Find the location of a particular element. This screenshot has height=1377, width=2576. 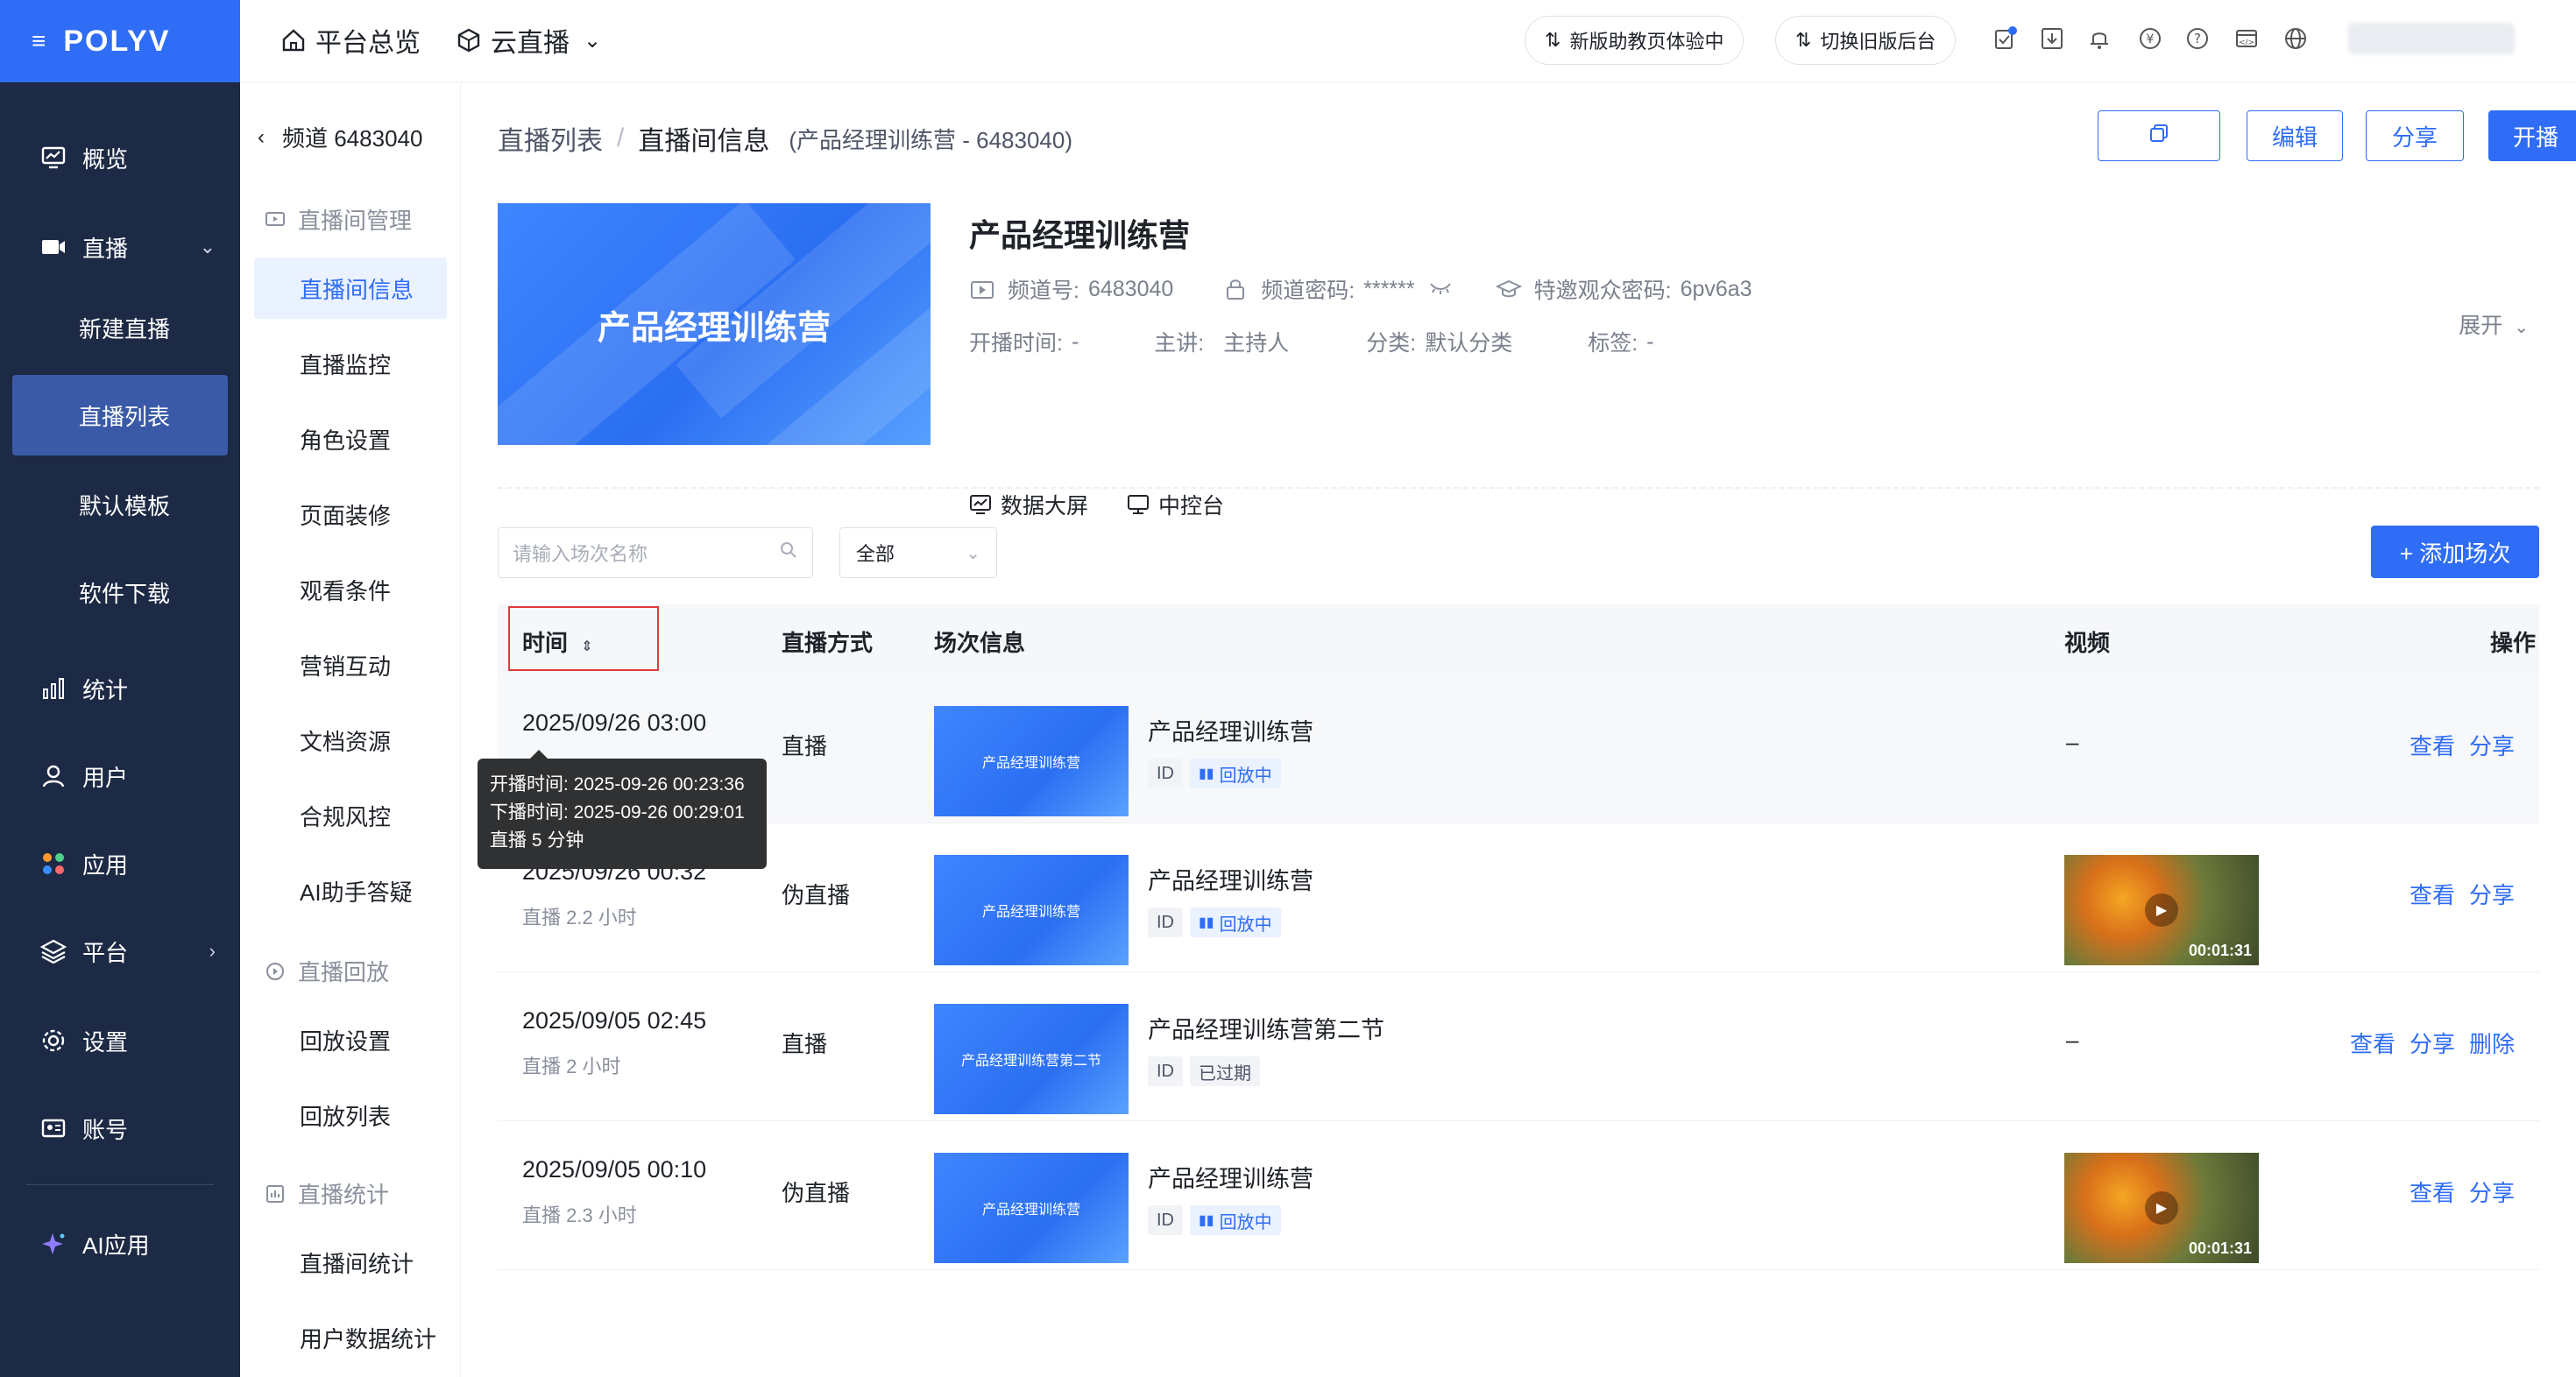

session-thumbnail: 产品经理训练营第二节 is located at coordinates (1031, 1059).